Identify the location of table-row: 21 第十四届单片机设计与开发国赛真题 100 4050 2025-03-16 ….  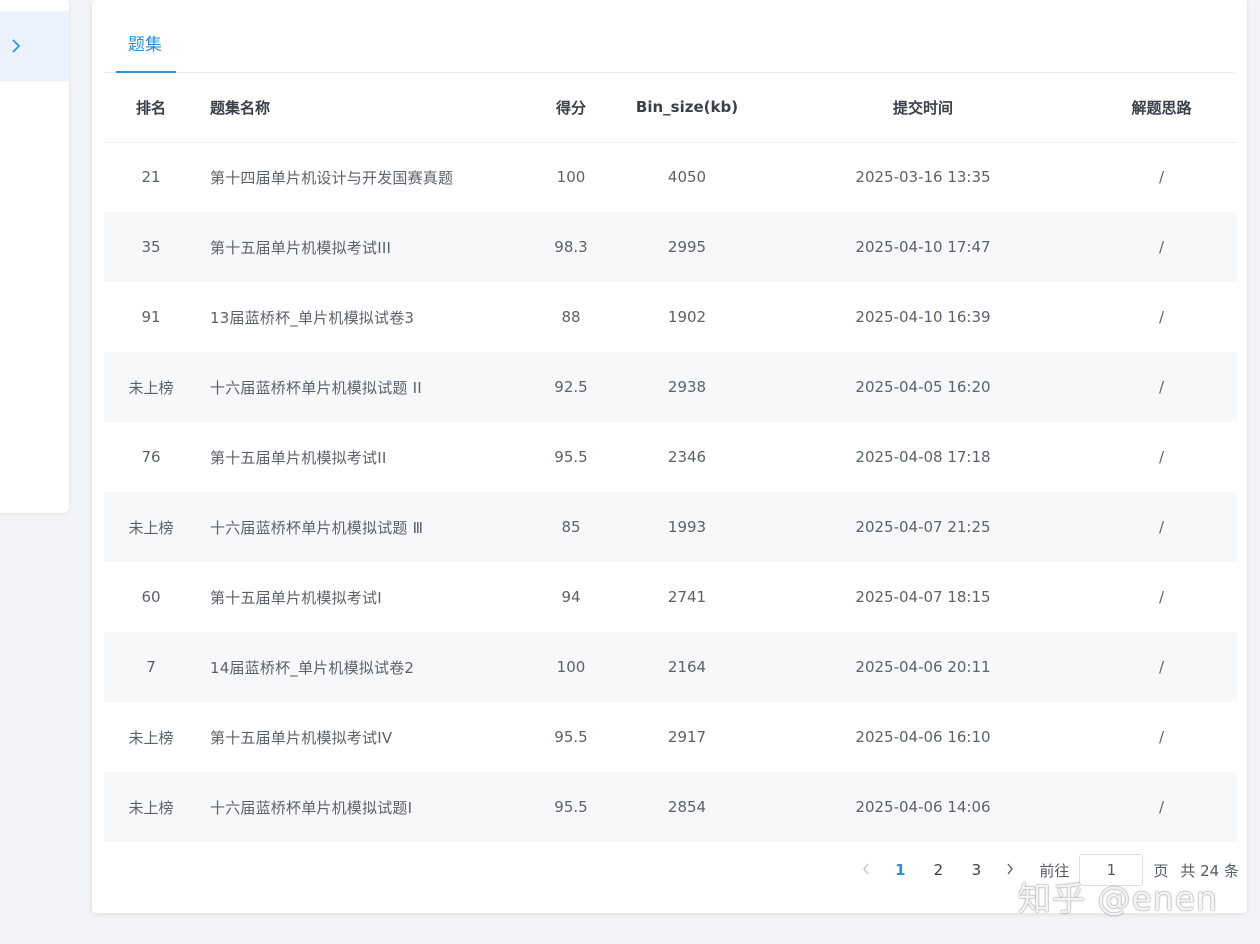
(670, 177).